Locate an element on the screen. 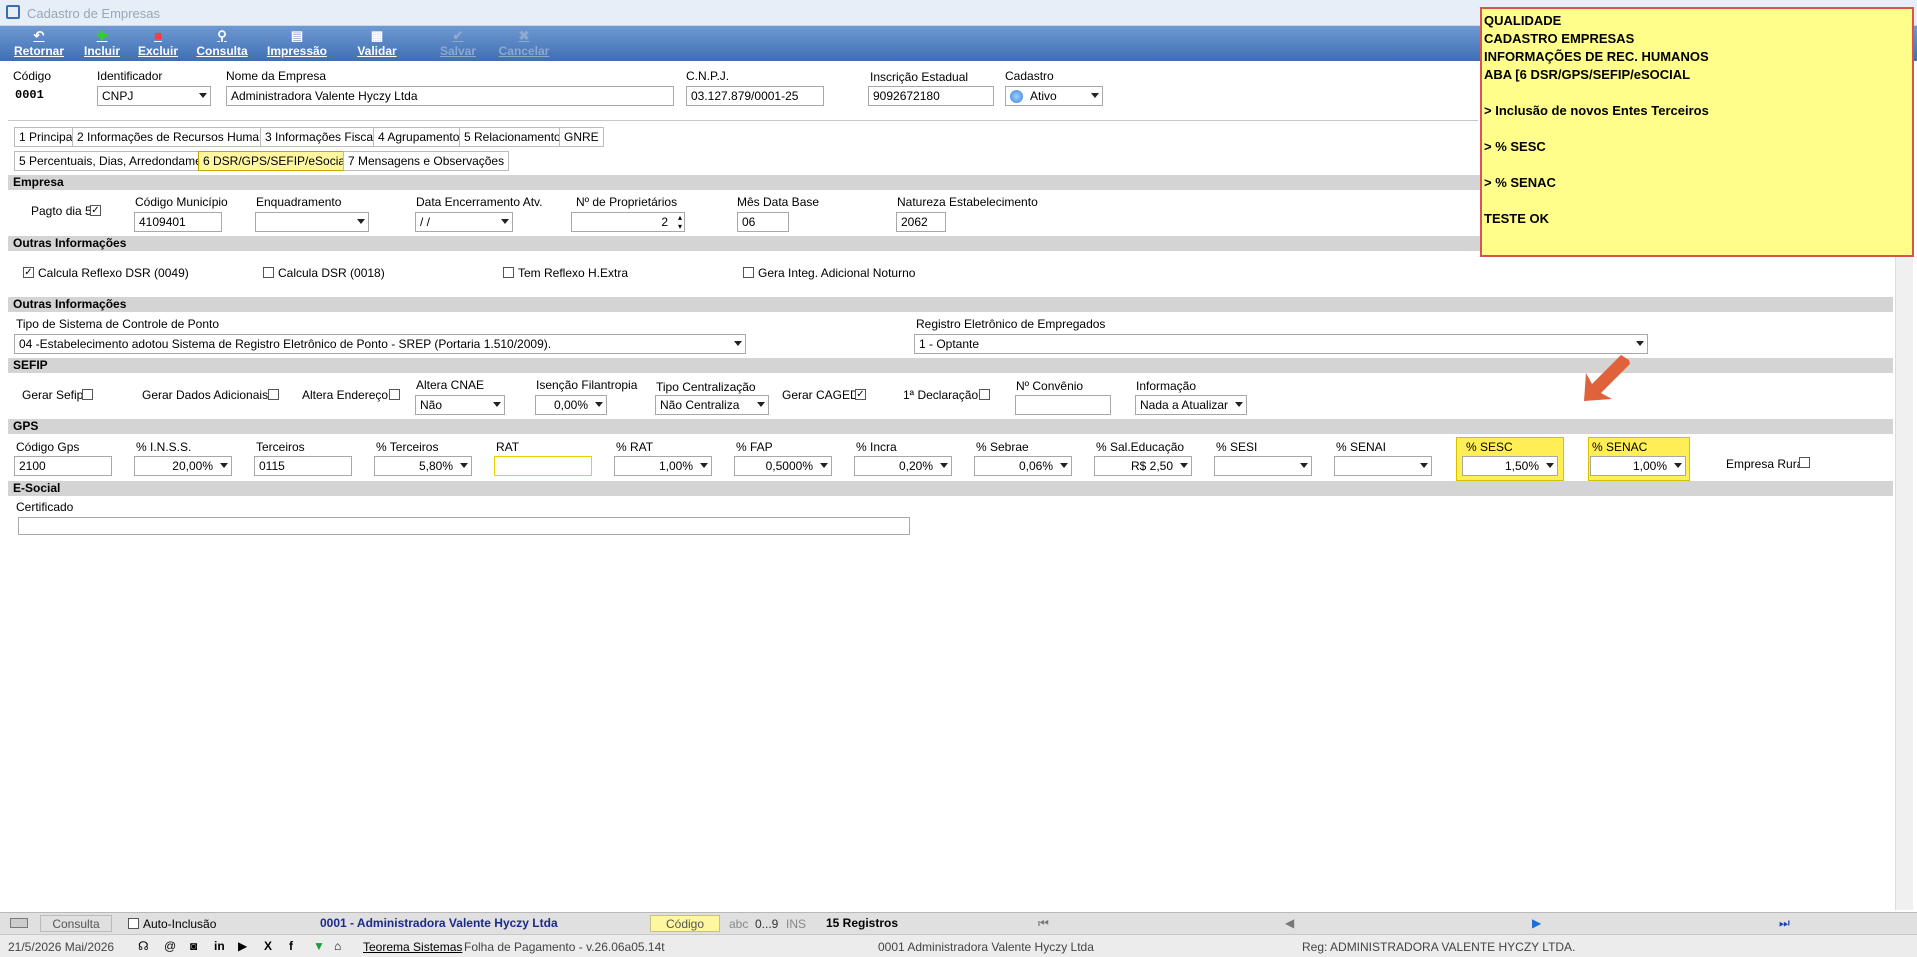 The height and width of the screenshot is (957, 1917). codigo-gps-field: 2100 is located at coordinates (63, 466).